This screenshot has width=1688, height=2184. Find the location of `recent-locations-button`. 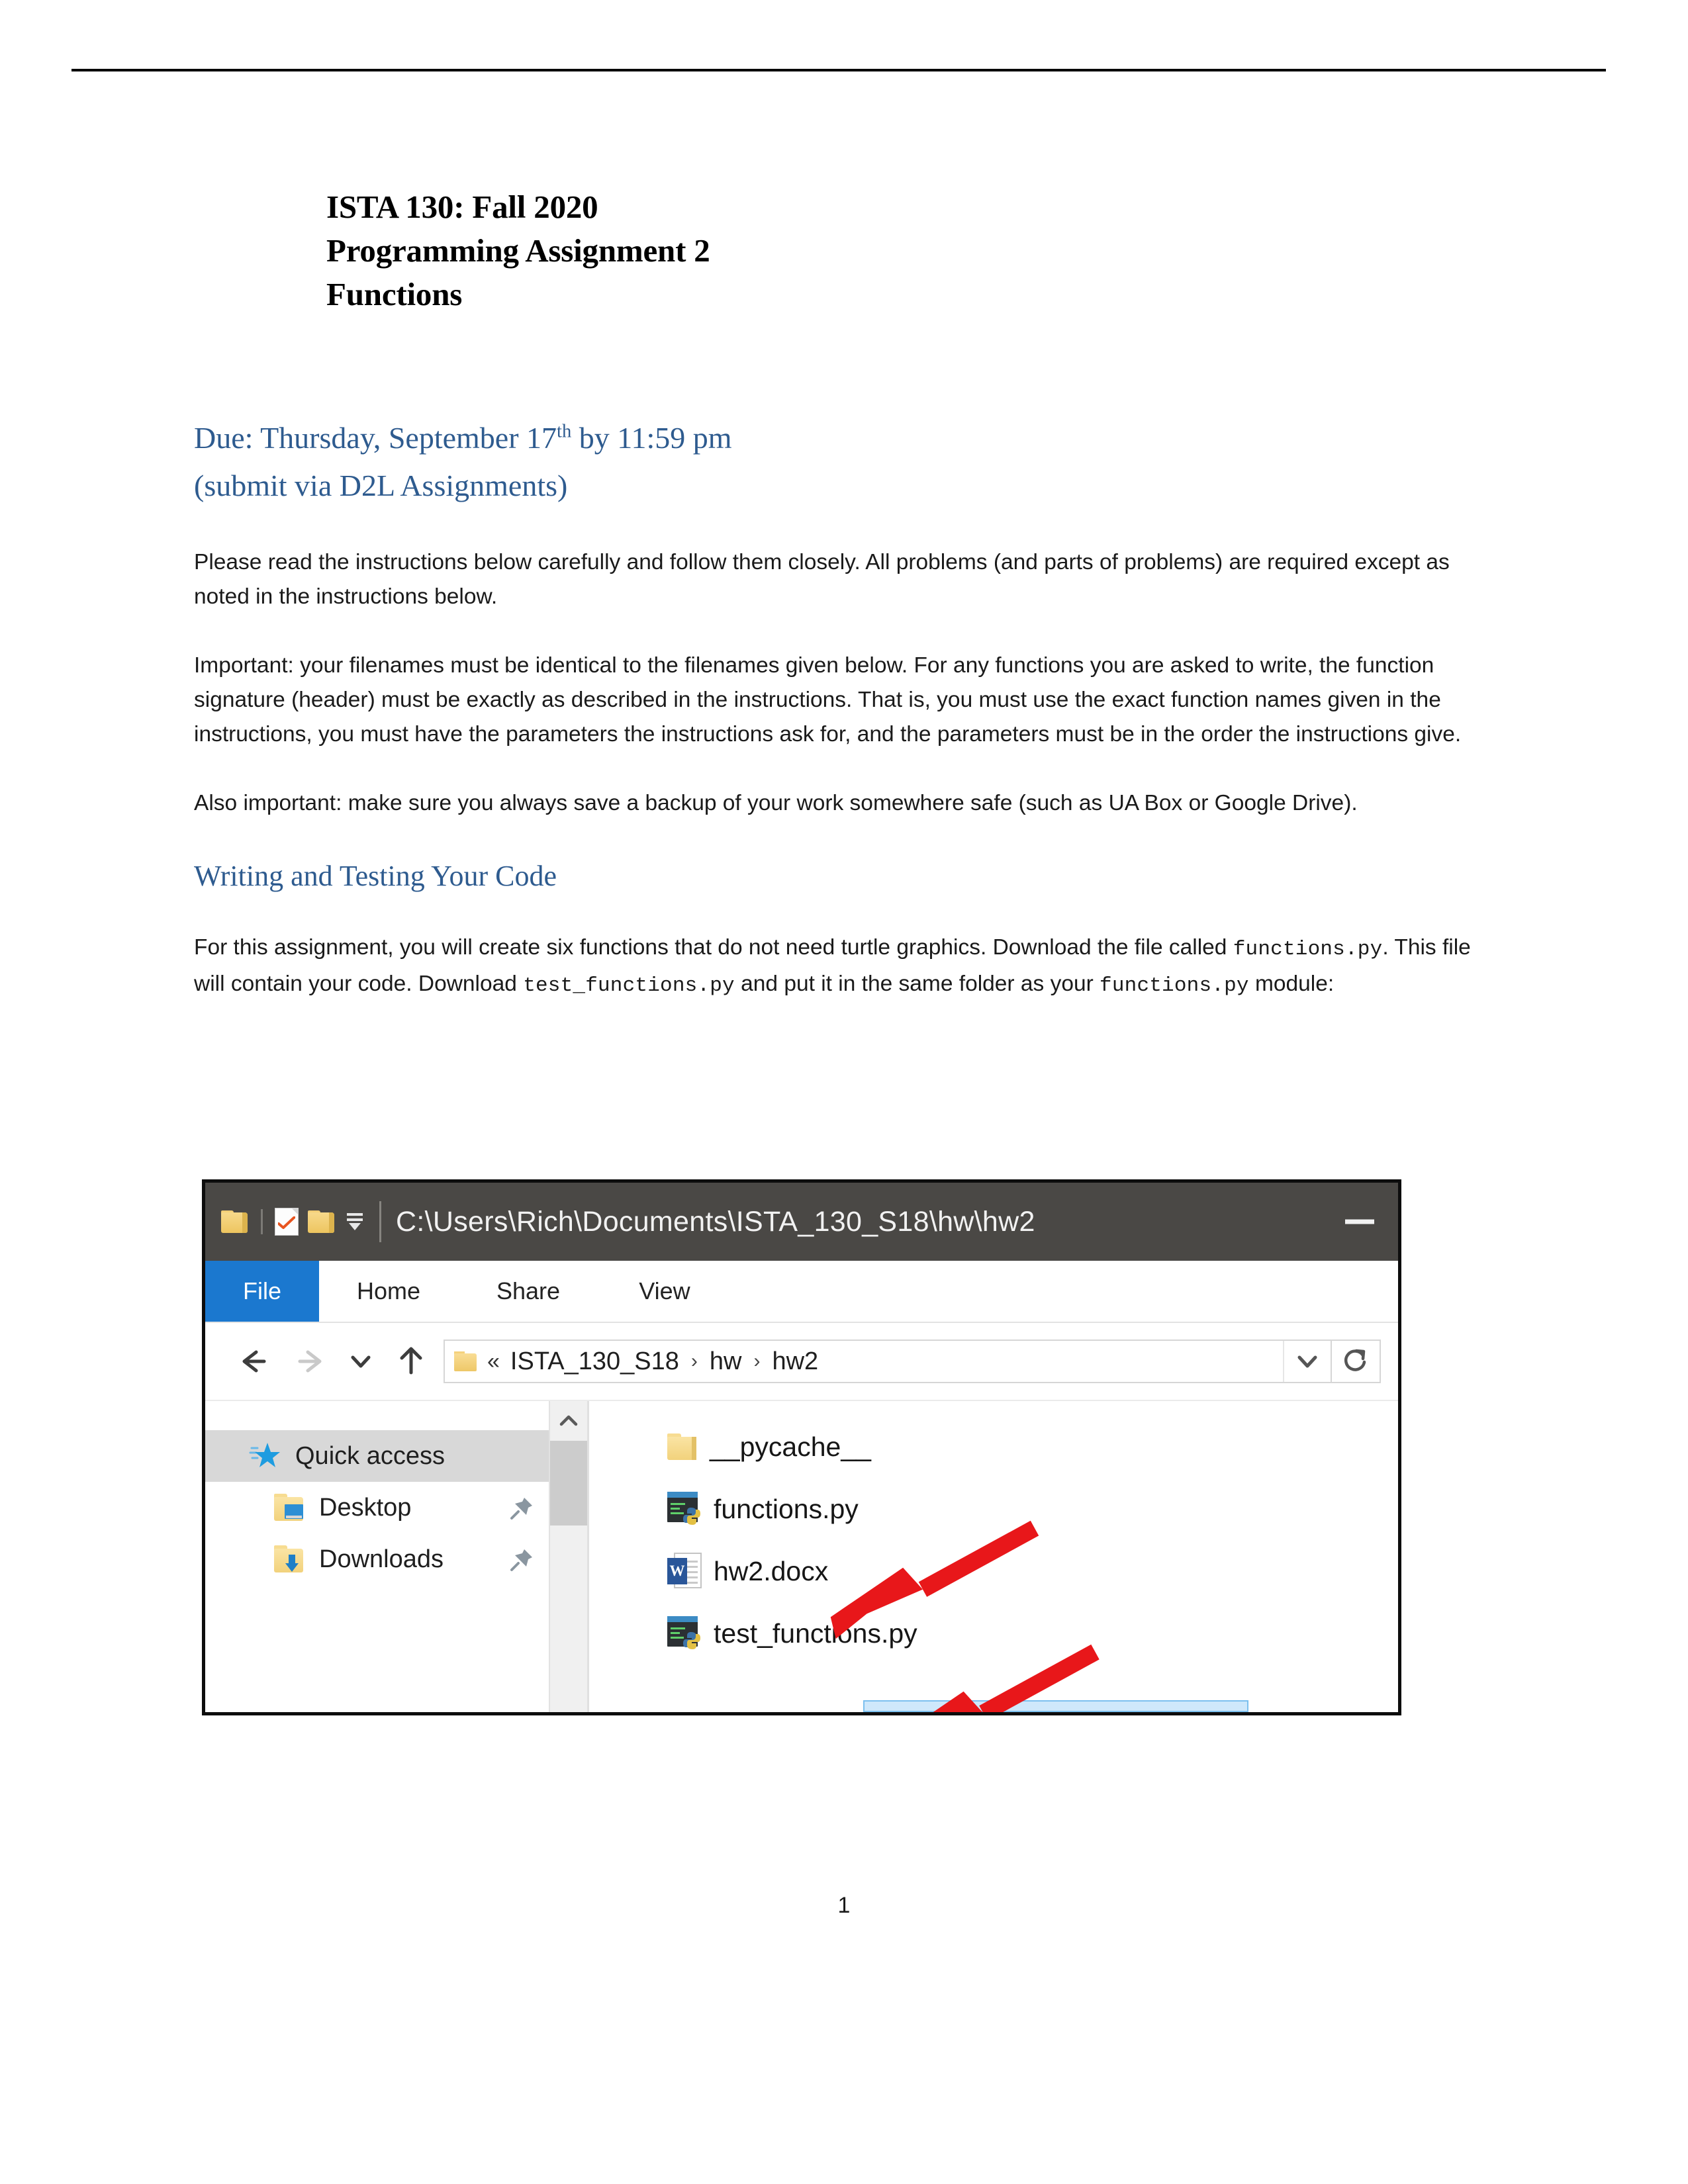

recent-locations-button is located at coordinates (361, 1361).